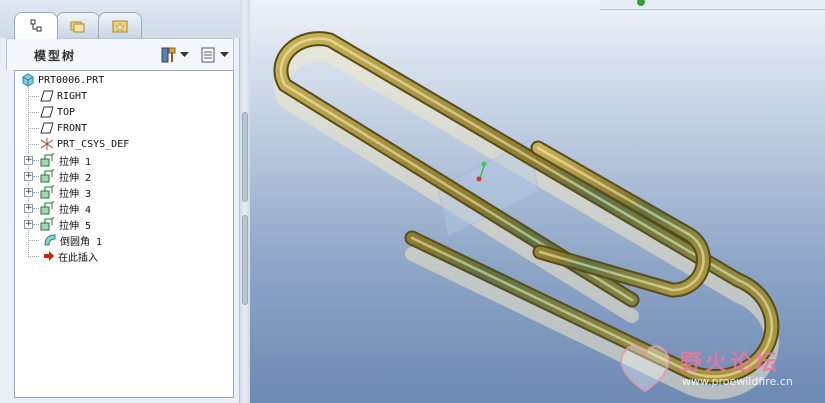 The height and width of the screenshot is (403, 825). What do you see at coordinates (208, 55) in the screenshot?
I see `tree-columns-icon` at bounding box center [208, 55].